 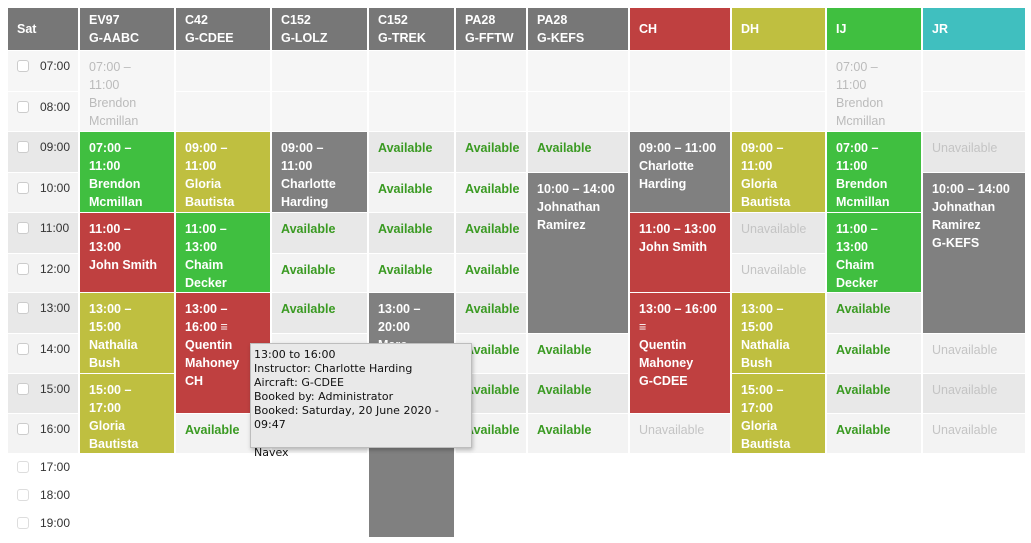 I want to click on resource-header: C152 G-LOLZ, so click(x=319, y=29).